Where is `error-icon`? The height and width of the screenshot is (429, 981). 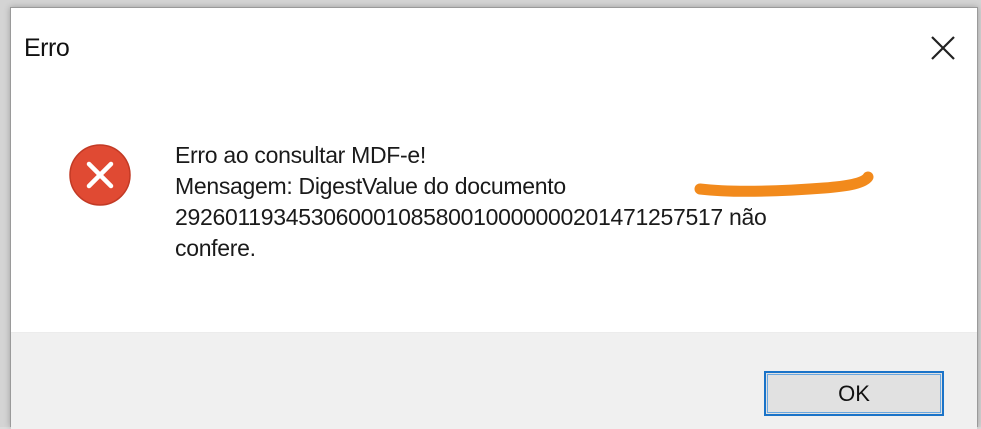 error-icon is located at coordinates (100, 175).